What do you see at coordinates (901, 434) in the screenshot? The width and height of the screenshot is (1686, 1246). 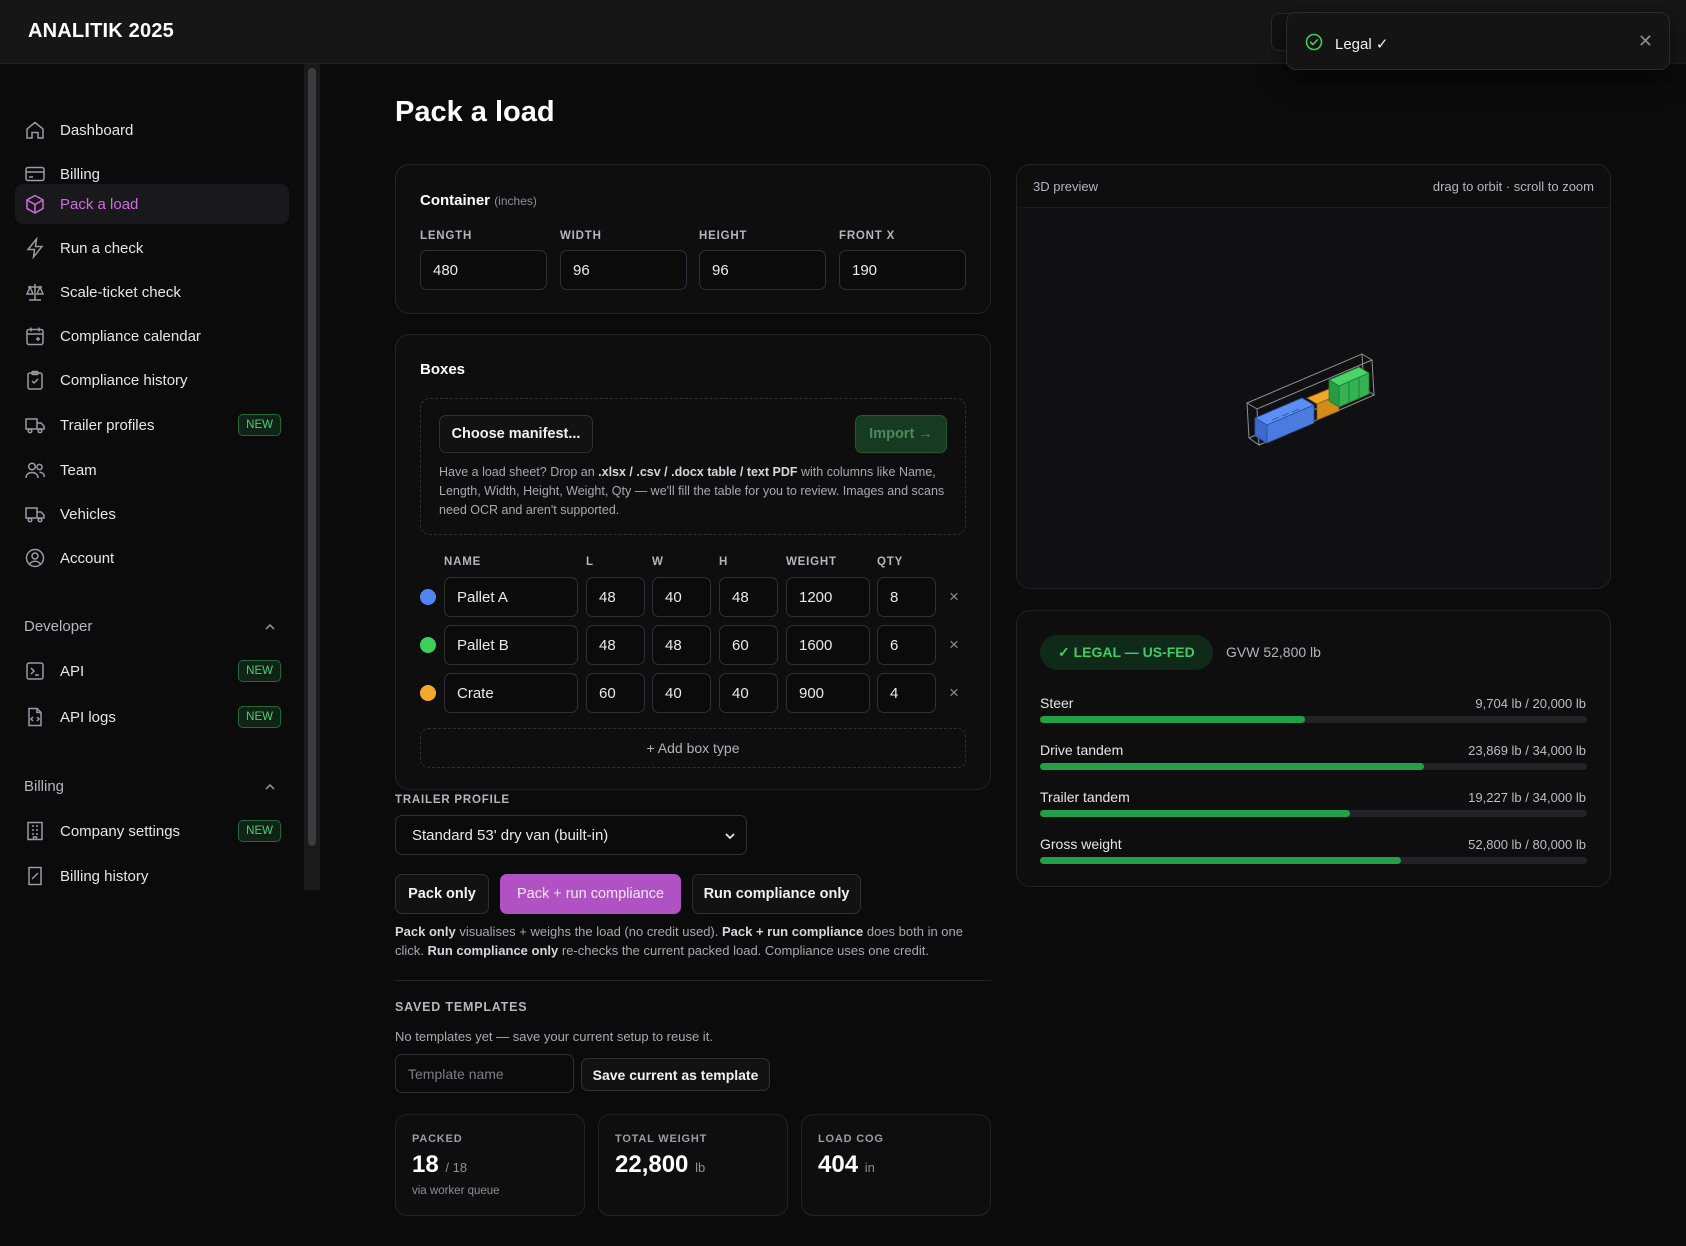 I see `import-button: Import →` at bounding box center [901, 434].